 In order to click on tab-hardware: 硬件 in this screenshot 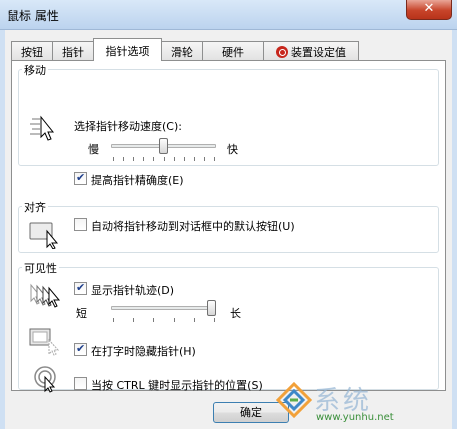, I will do `click(233, 50)`.